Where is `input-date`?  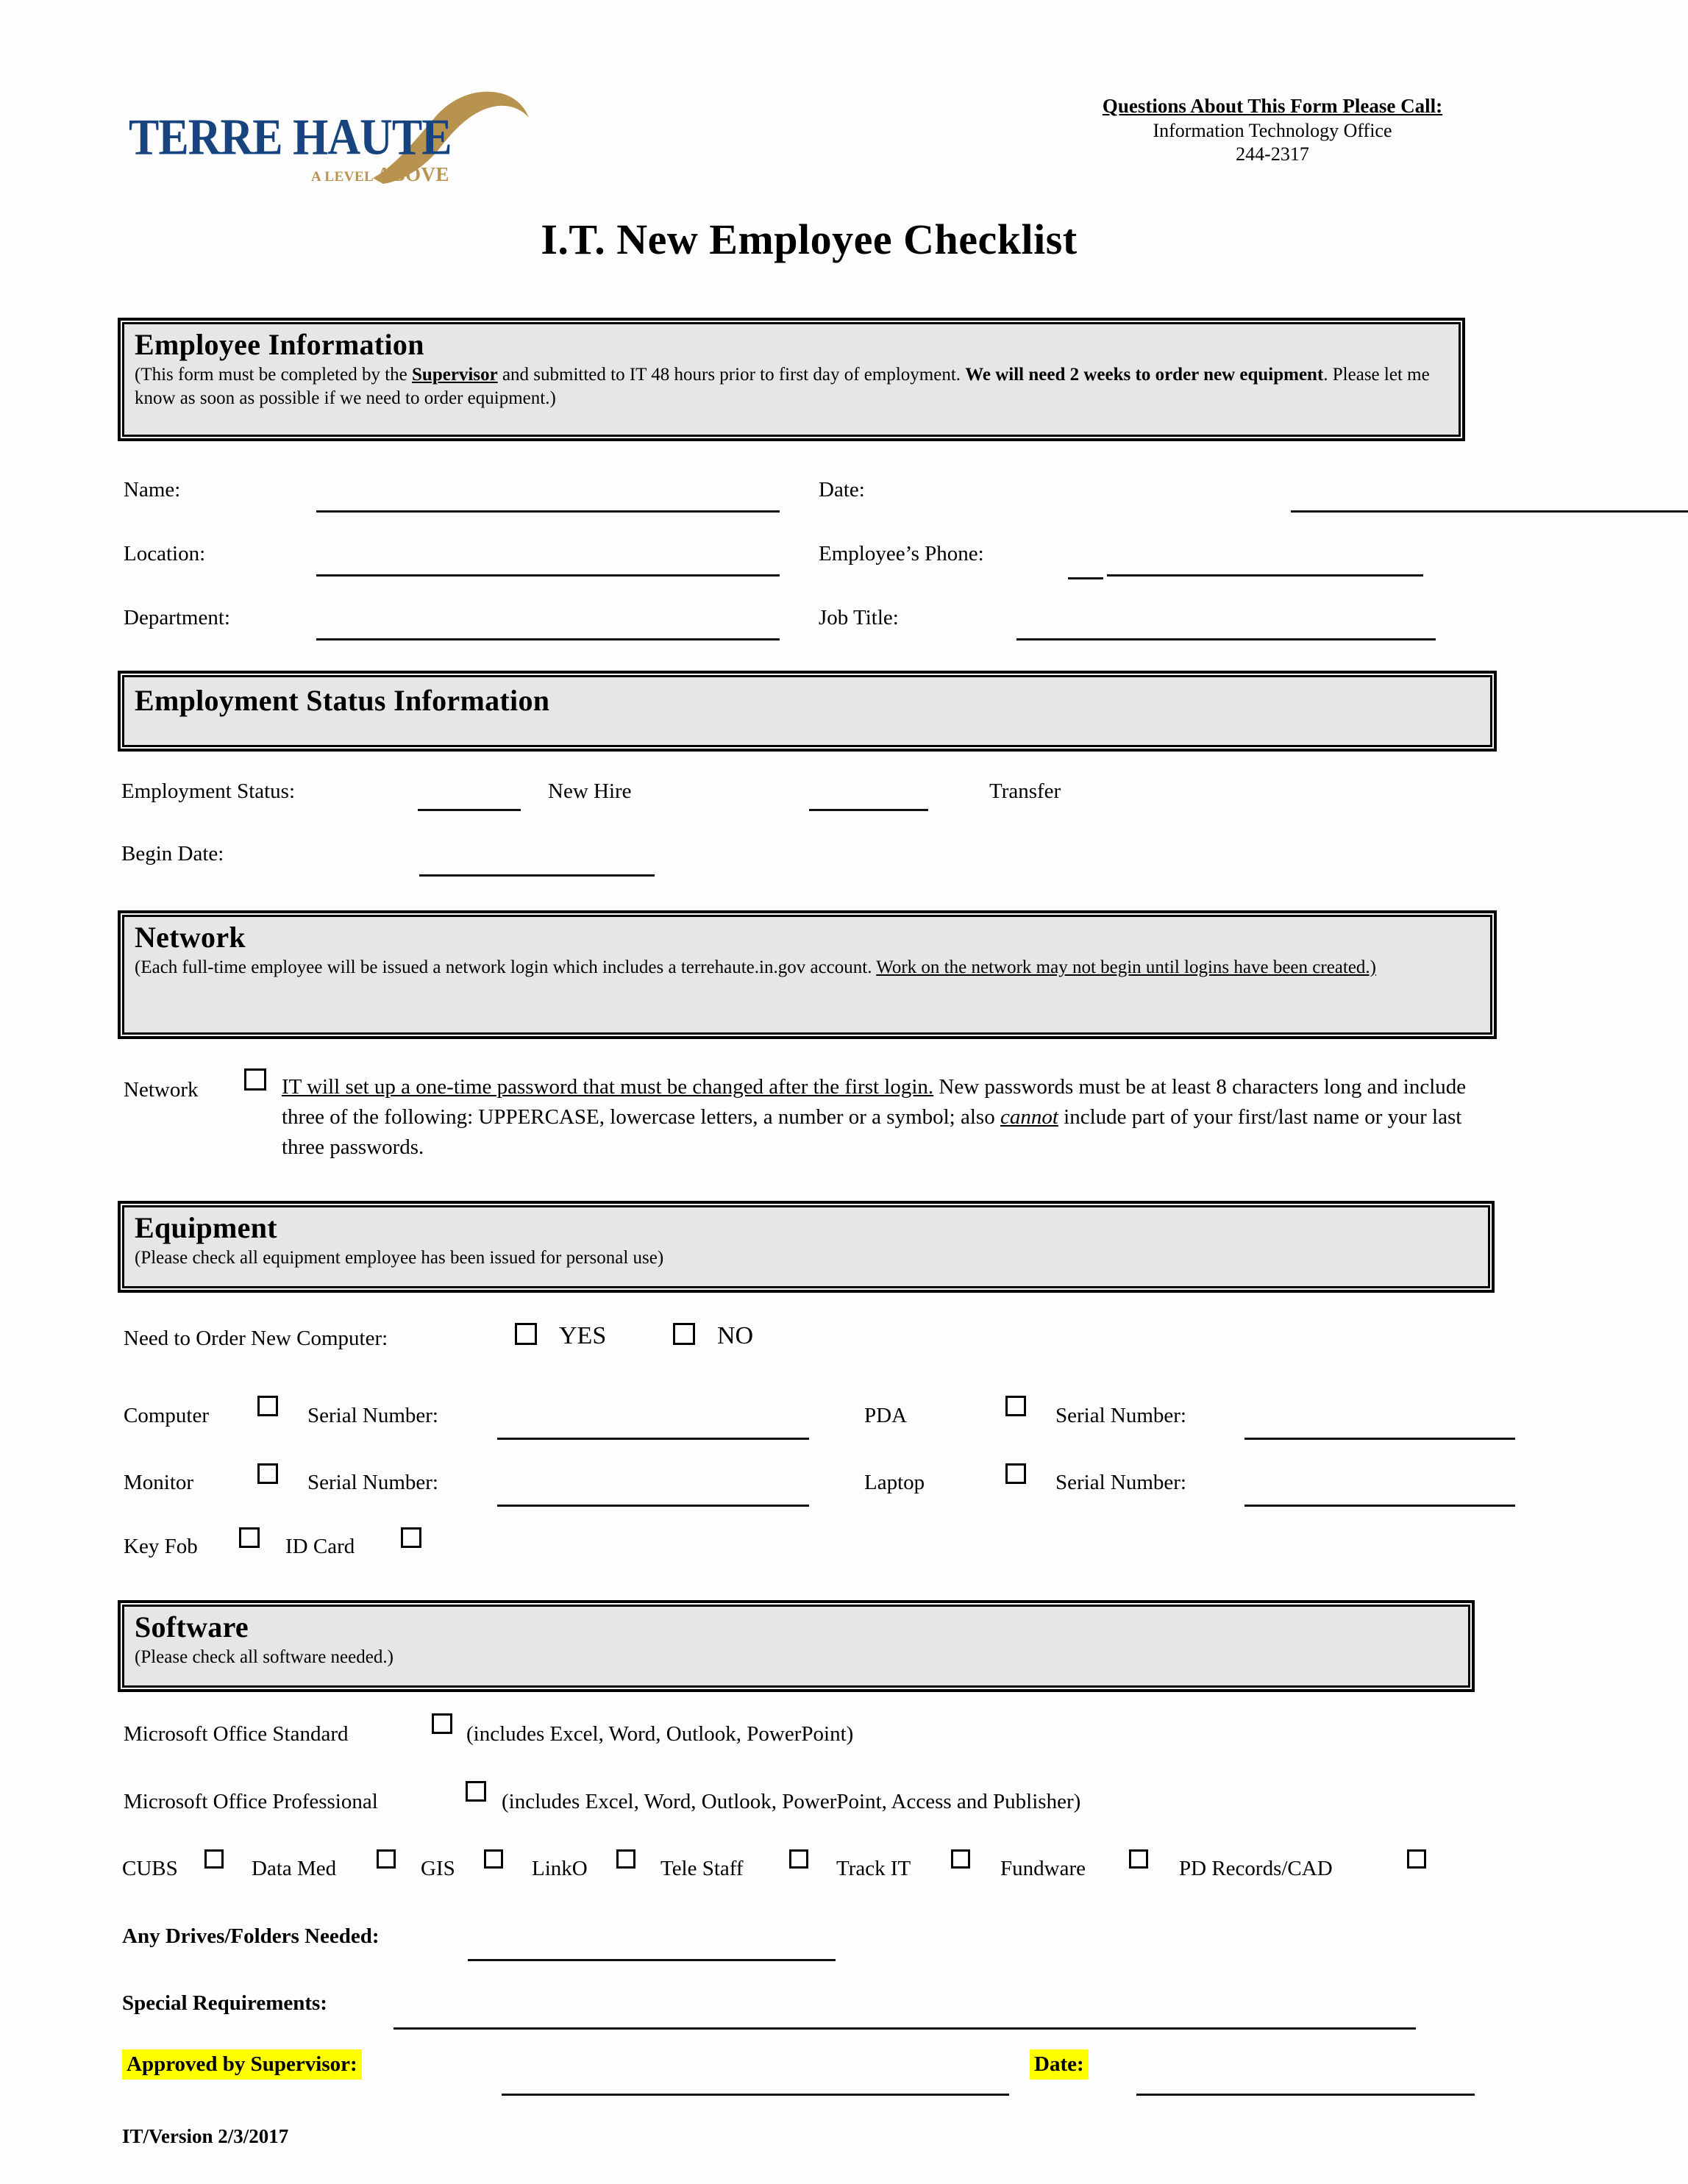 input-date is located at coordinates (1489, 511).